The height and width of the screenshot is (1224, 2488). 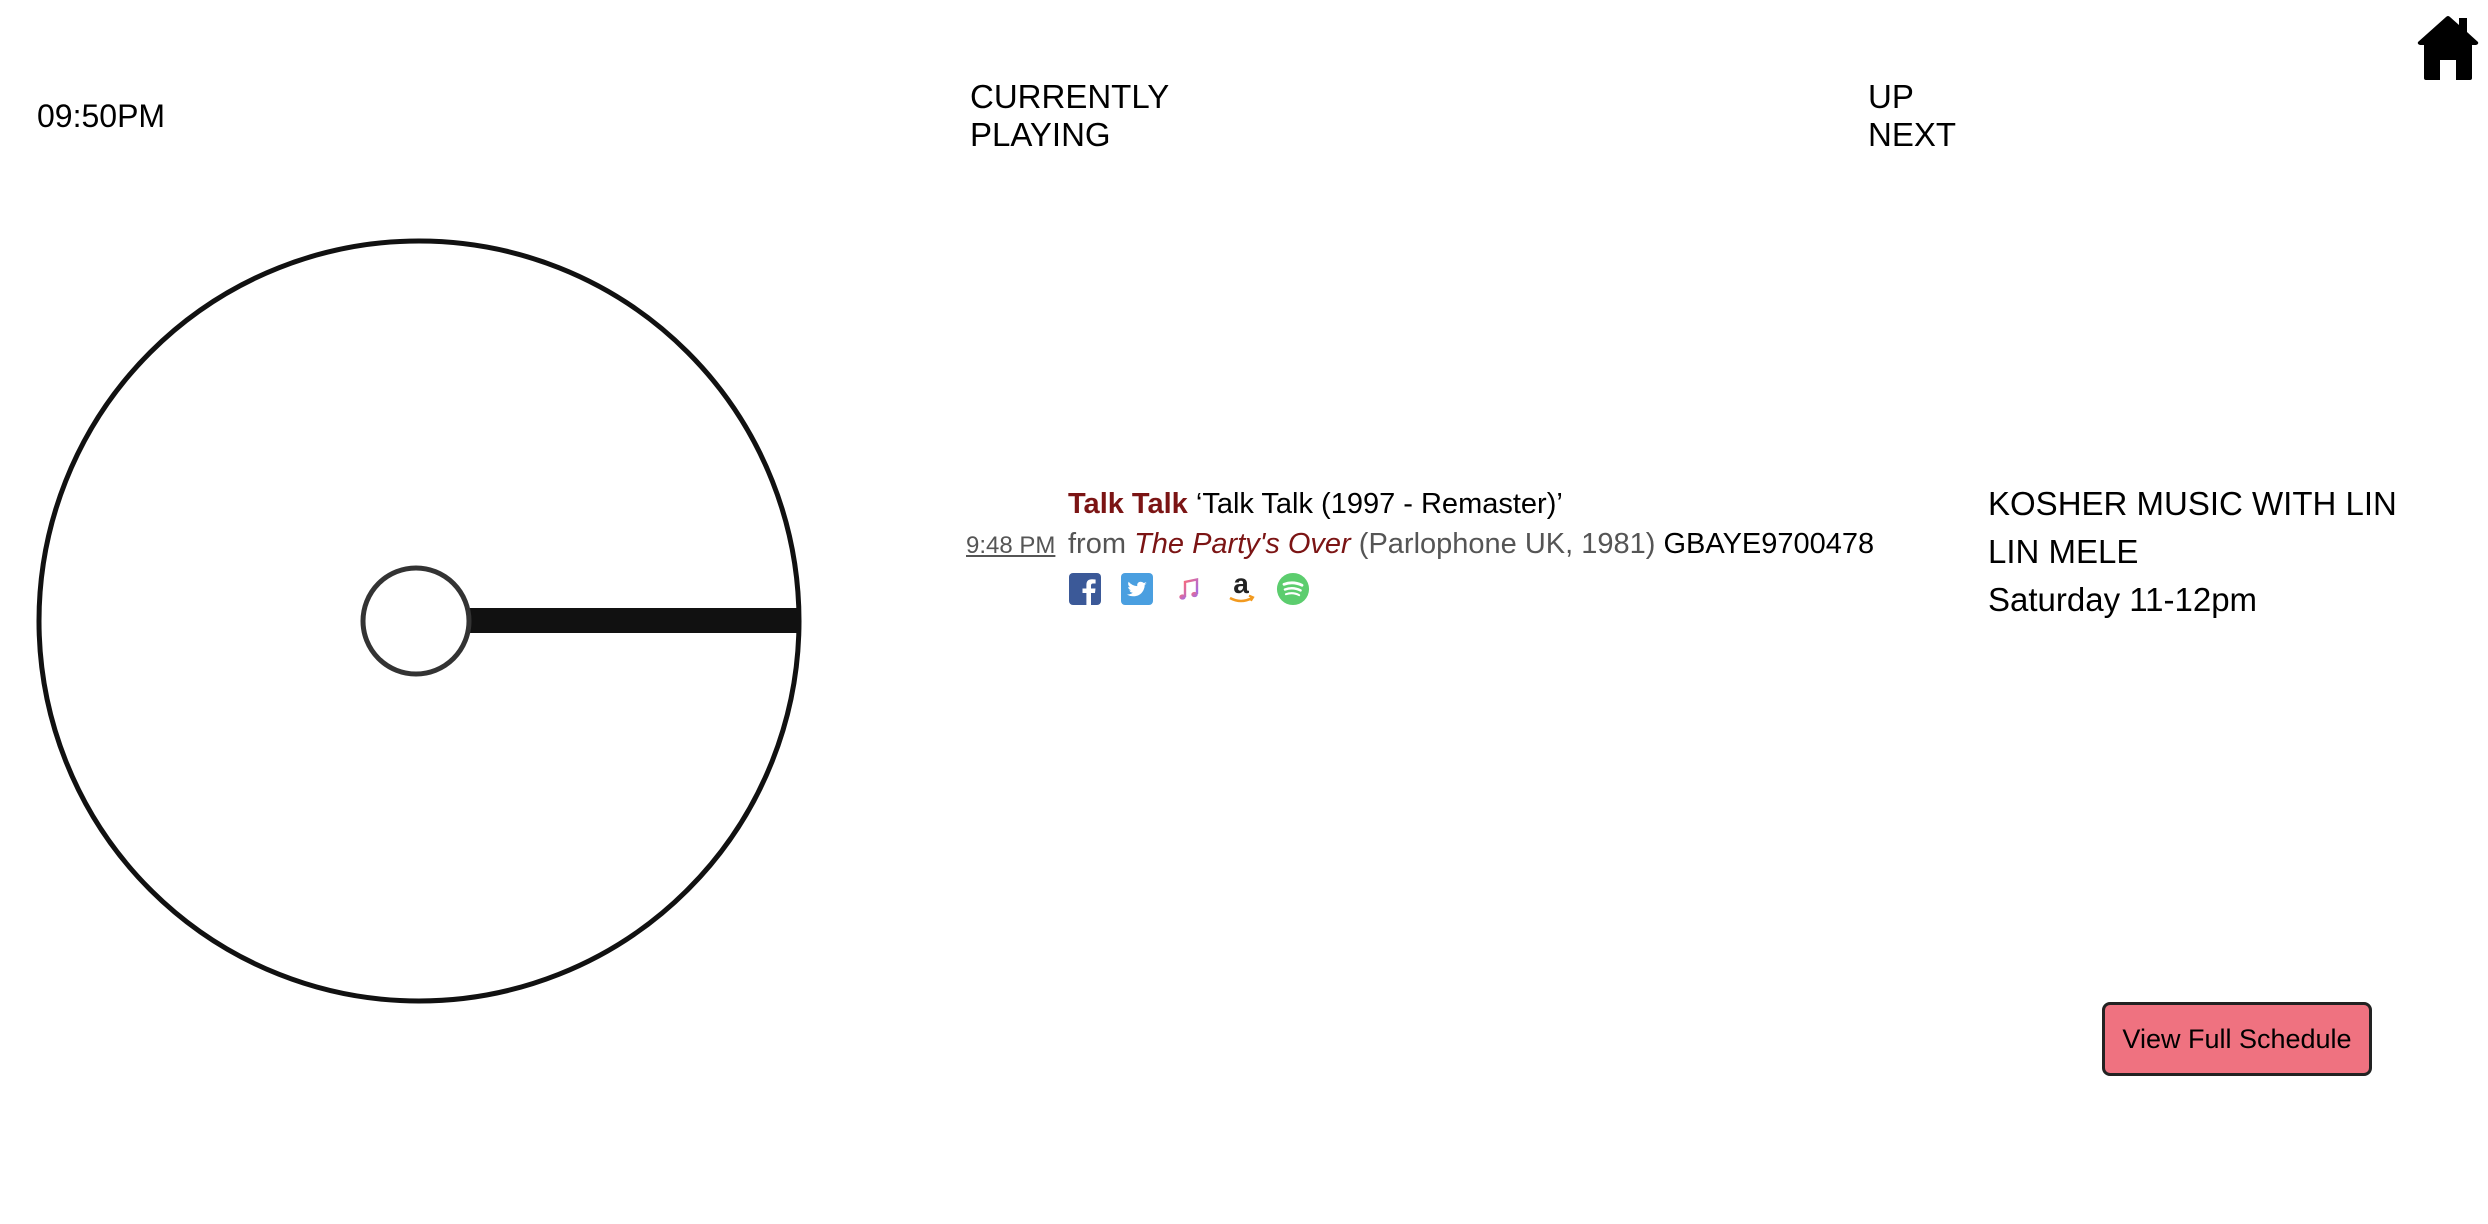 I want to click on home-icon, so click(x=2448, y=48).